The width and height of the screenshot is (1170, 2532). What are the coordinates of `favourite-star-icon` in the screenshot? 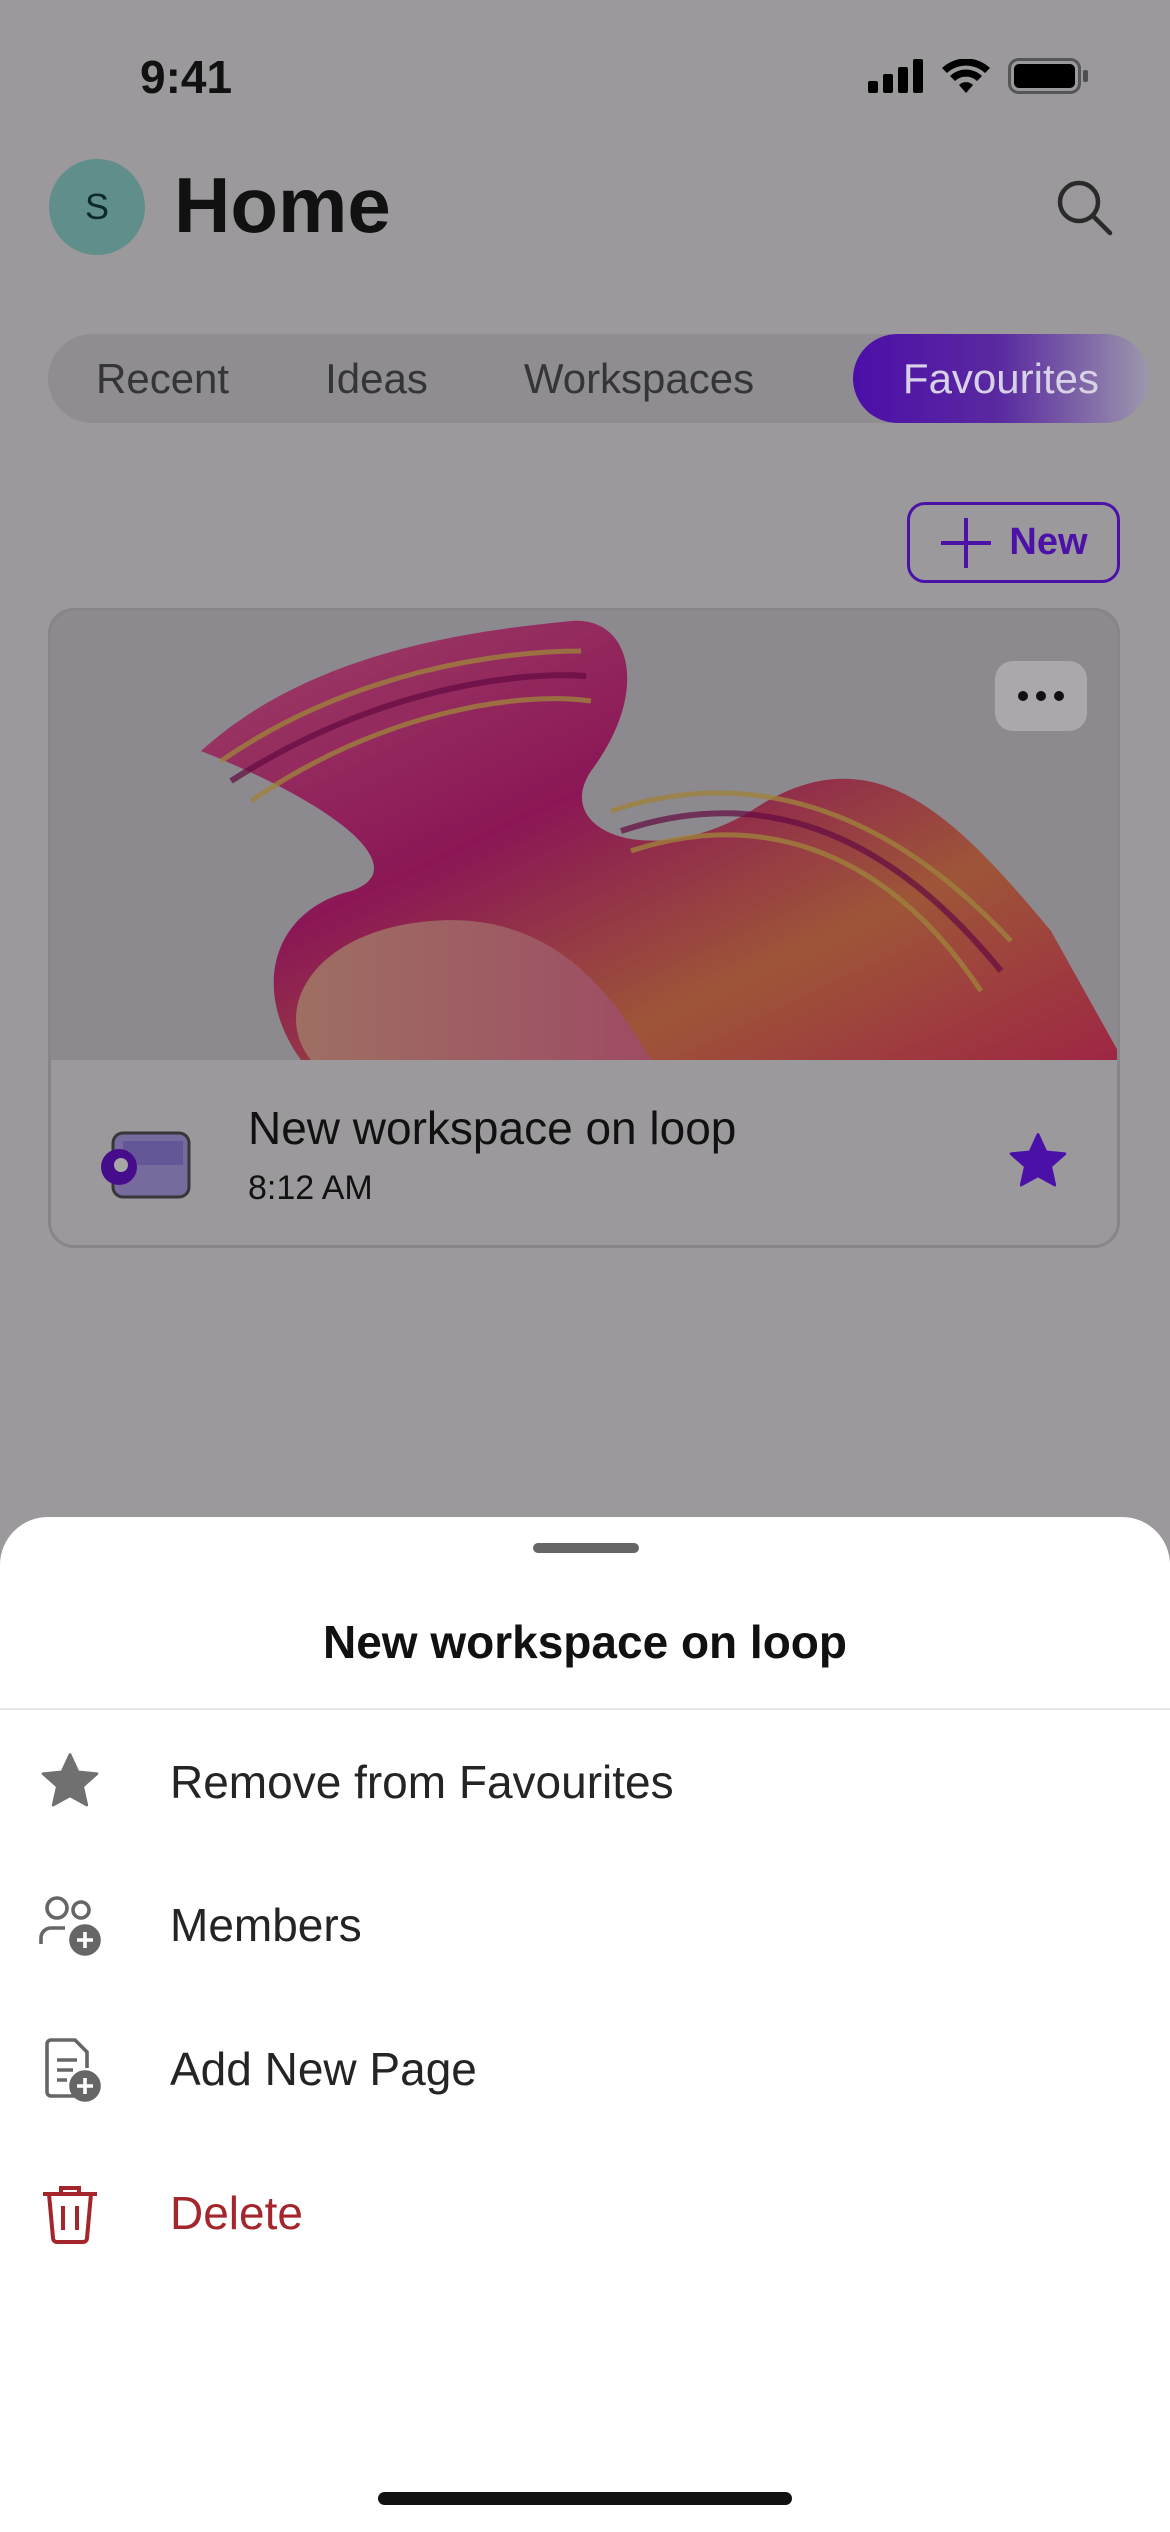 It's located at (1038, 1164).